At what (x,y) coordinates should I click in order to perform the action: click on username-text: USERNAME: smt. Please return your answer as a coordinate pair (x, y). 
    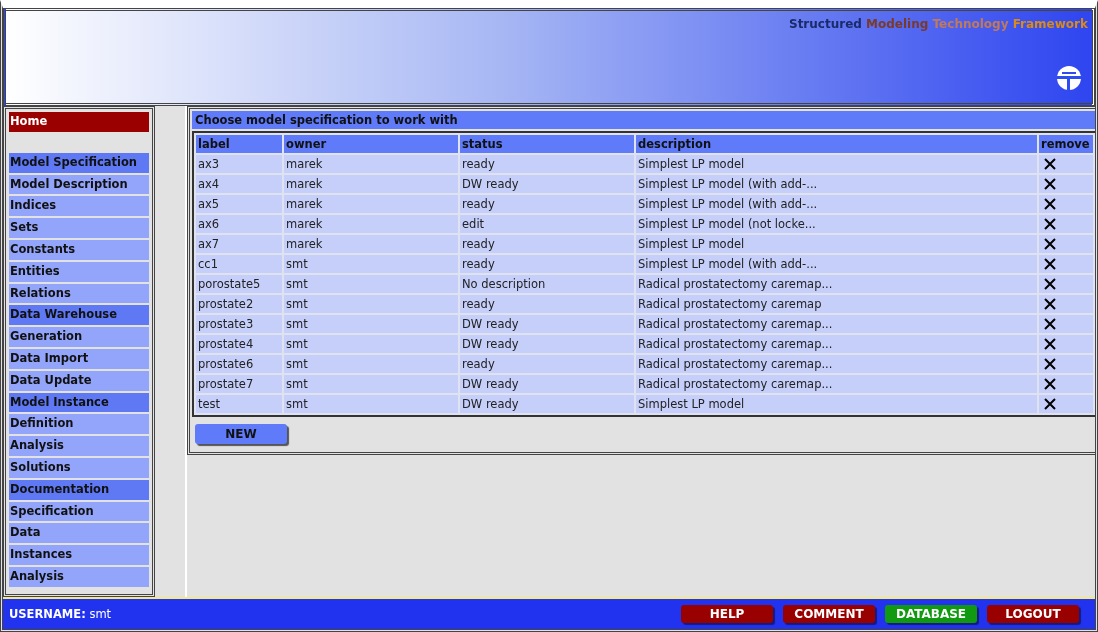
    Looking at the image, I should click on (60, 614).